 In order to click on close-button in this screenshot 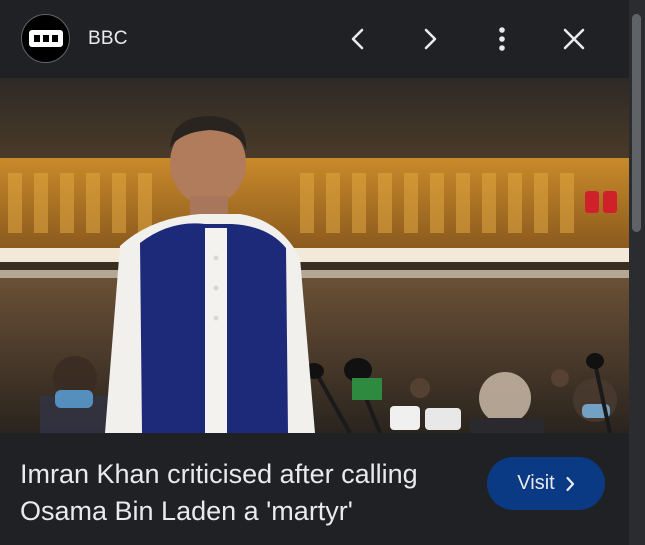, I will do `click(574, 39)`.